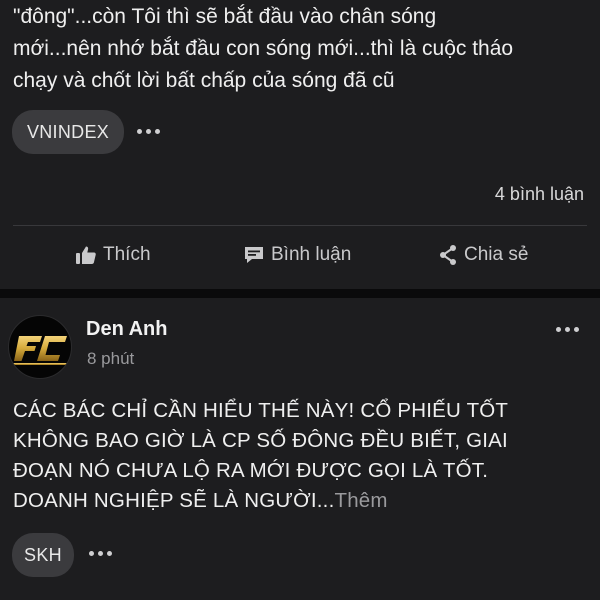  Describe the element at coordinates (39, 350) in the screenshot. I see `fc-gold-logo-icon` at that location.